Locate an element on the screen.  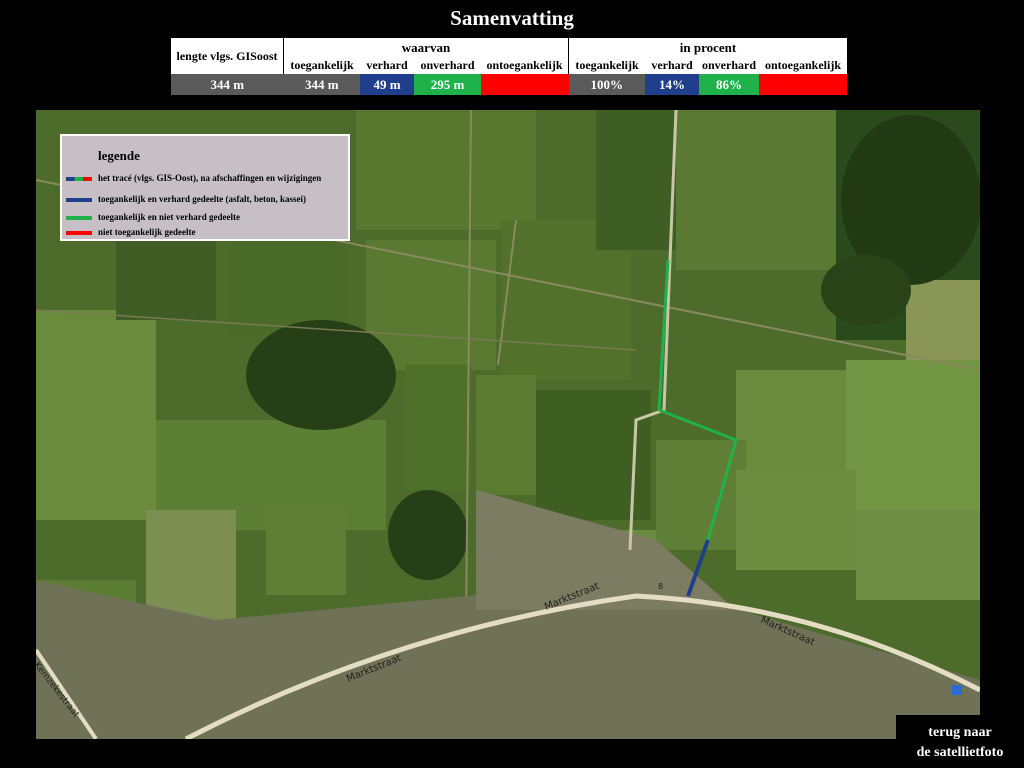
legend-label: toegankelijk en niet verhard gedeelte is located at coordinates (169, 217).